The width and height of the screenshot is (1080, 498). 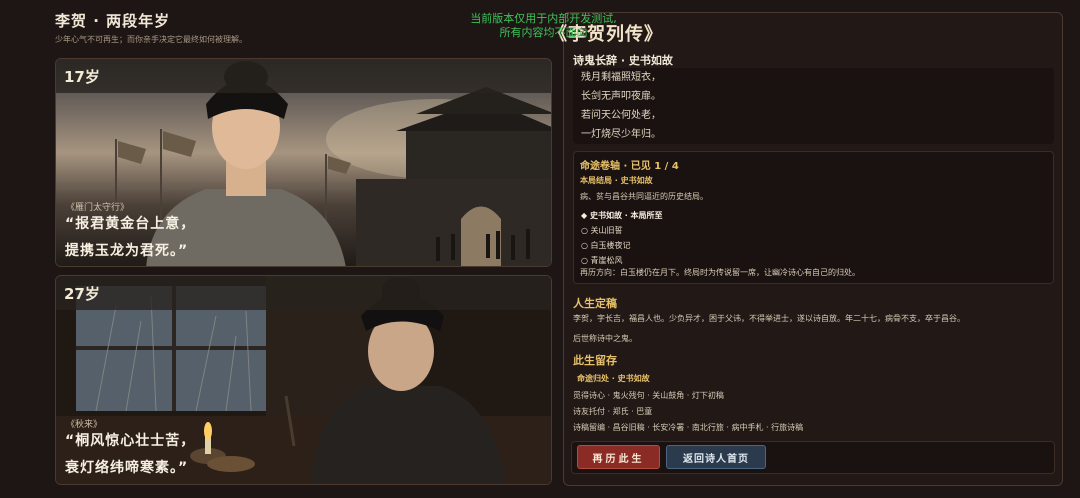 What do you see at coordinates (130, 455) in the screenshot?
I see `poem-quote: “桐风惊心壮士苦， 衰灯络纬啼寒素。”` at bounding box center [130, 455].